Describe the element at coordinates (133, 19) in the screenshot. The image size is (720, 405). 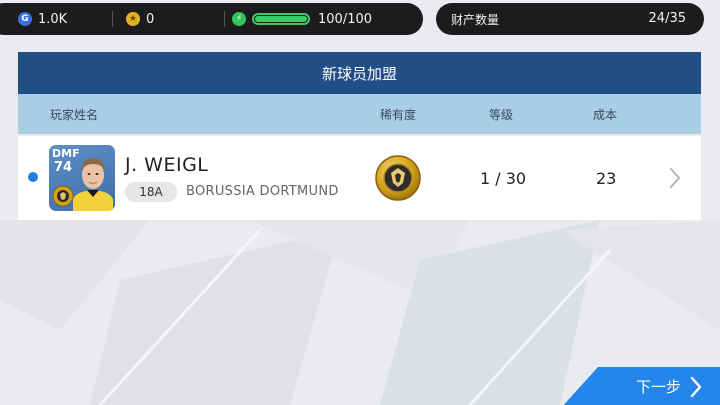
I see `star-coin-icon: ★` at that location.